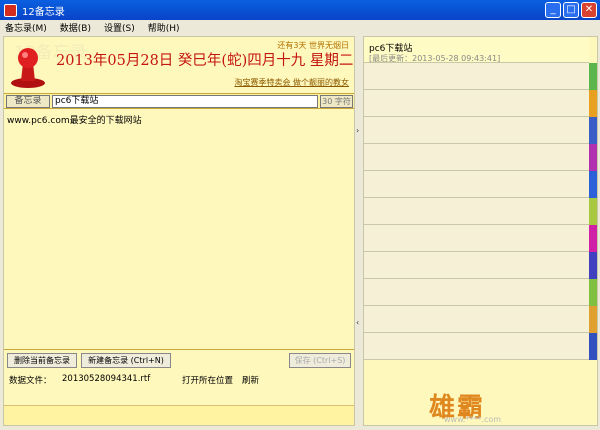 The image size is (600, 430). What do you see at coordinates (553, 10) in the screenshot?
I see `minimize-button: _` at bounding box center [553, 10].